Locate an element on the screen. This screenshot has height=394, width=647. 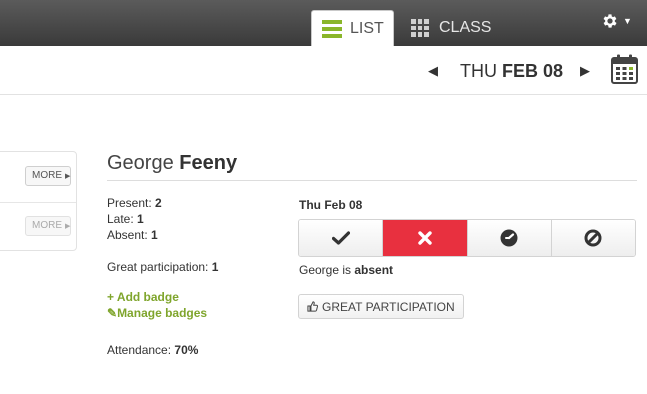
late-count: Late: 1 is located at coordinates (125, 219).